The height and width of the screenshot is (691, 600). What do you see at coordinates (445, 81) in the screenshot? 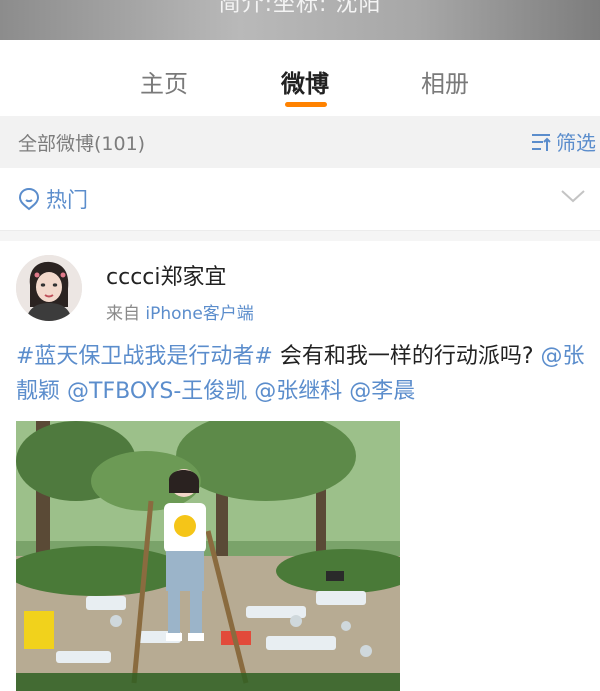
I see `tab-album: 相册` at bounding box center [445, 81].